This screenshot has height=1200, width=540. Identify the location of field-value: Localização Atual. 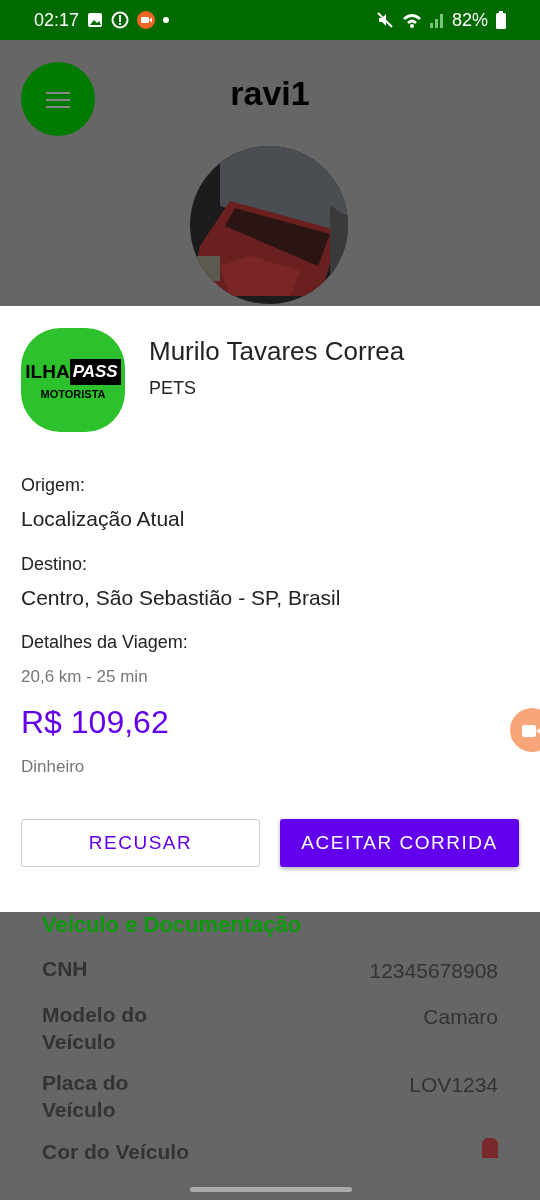
(103, 519).